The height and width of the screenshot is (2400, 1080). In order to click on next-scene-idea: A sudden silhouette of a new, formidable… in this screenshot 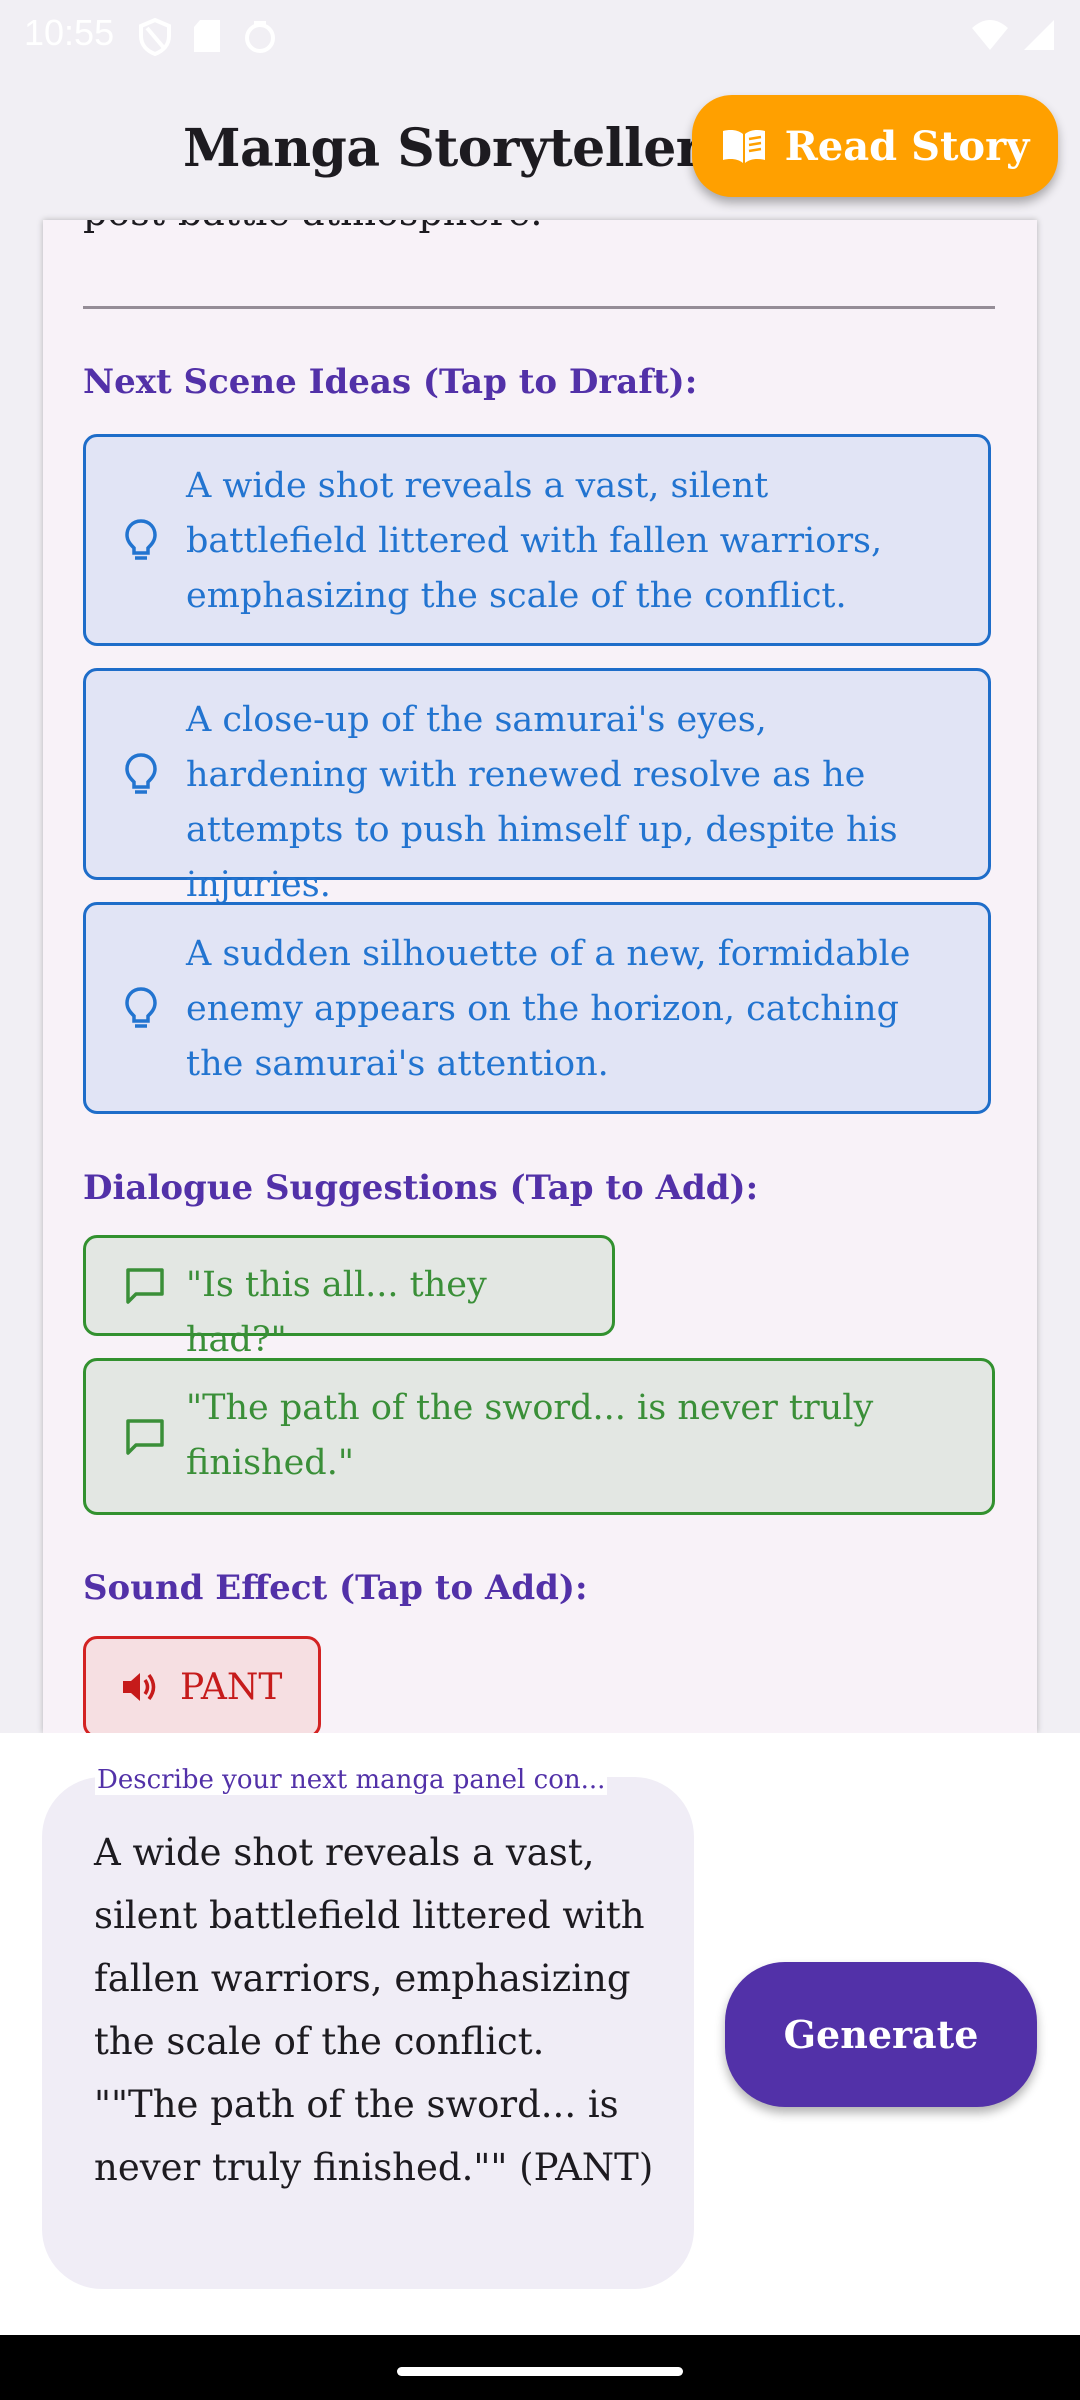, I will do `click(537, 1008)`.